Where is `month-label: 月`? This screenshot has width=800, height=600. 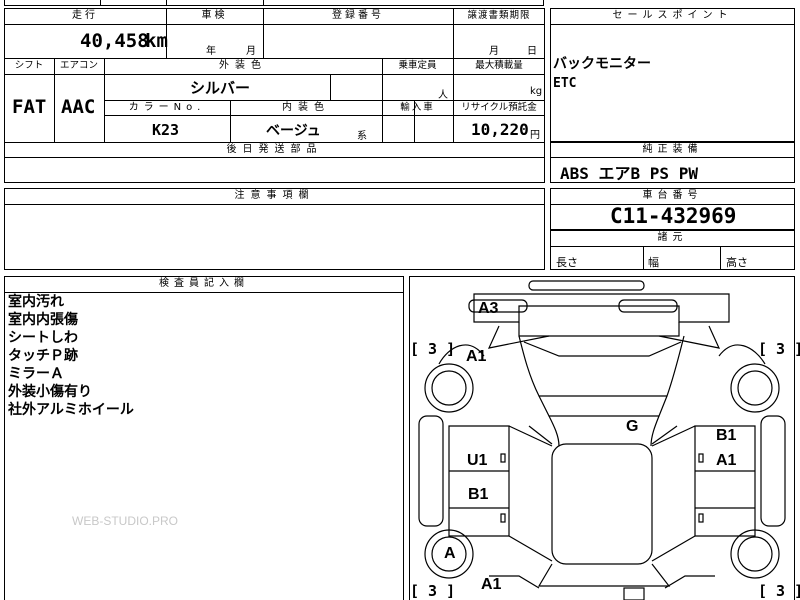 month-label: 月 is located at coordinates (251, 51).